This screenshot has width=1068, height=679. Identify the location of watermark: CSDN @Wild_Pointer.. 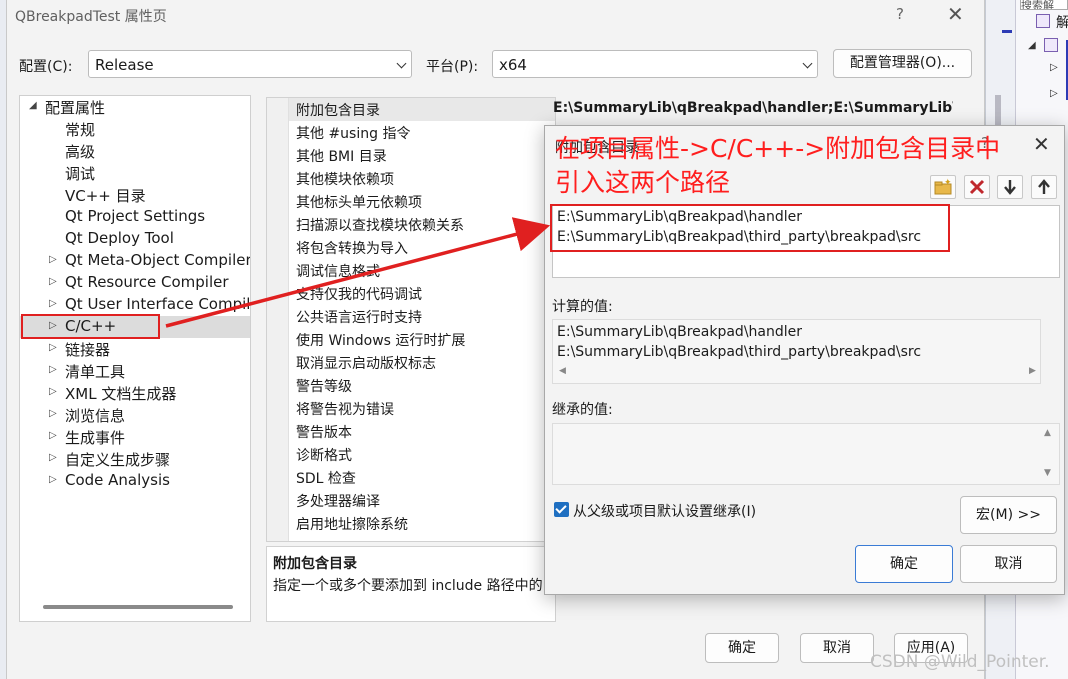
(960, 662).